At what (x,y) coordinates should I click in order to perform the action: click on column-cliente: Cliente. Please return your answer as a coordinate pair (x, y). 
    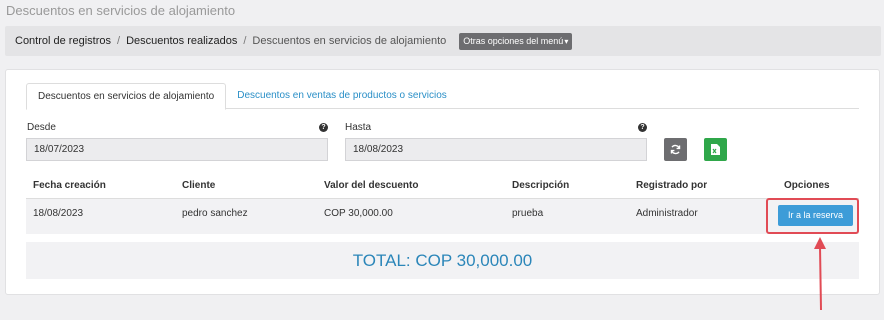
    Looking at the image, I should click on (198, 185).